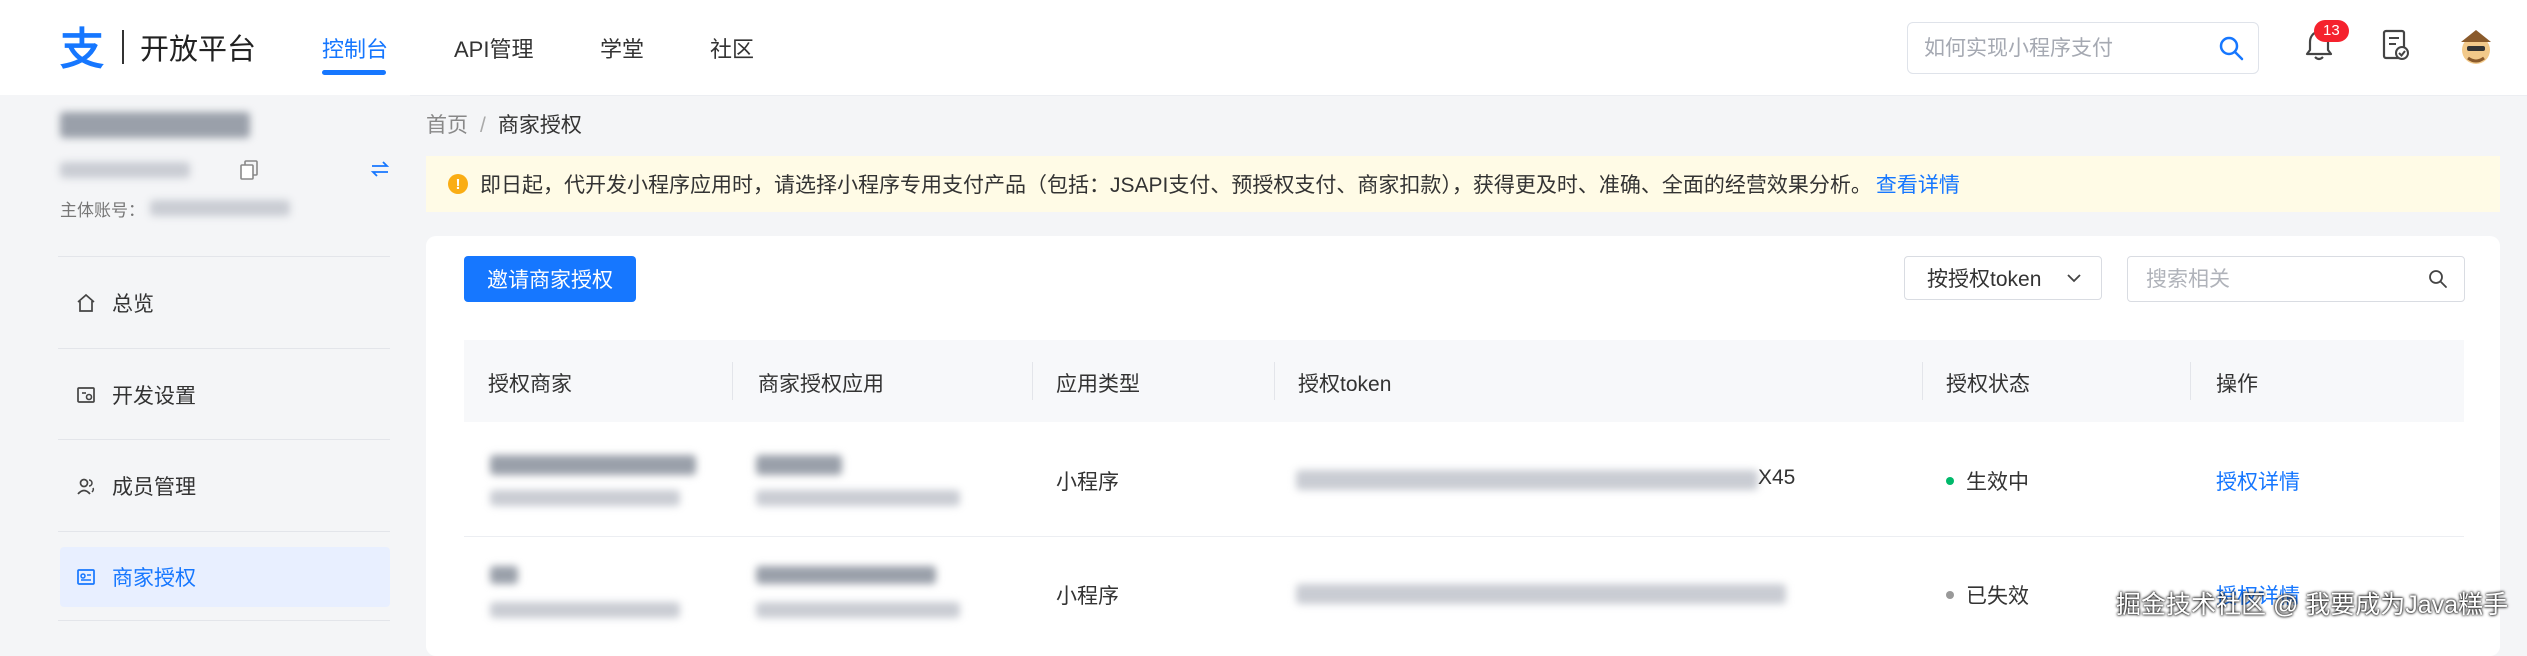  I want to click on nav-active-indicator, so click(354, 72).